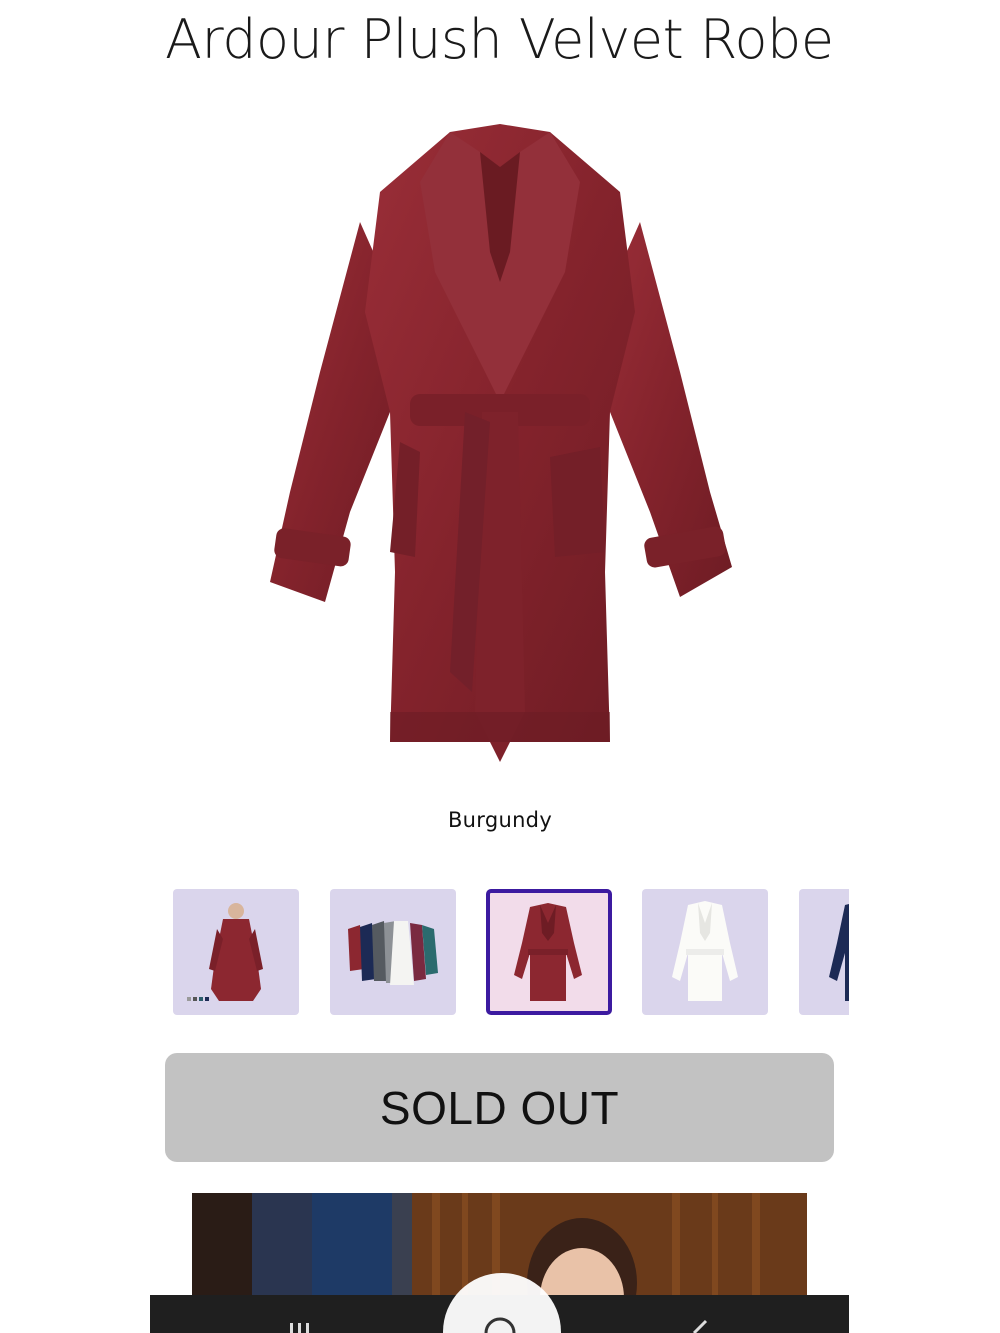 The image size is (1000, 1333). I want to click on thumbnail-carousel, so click(511, 952).